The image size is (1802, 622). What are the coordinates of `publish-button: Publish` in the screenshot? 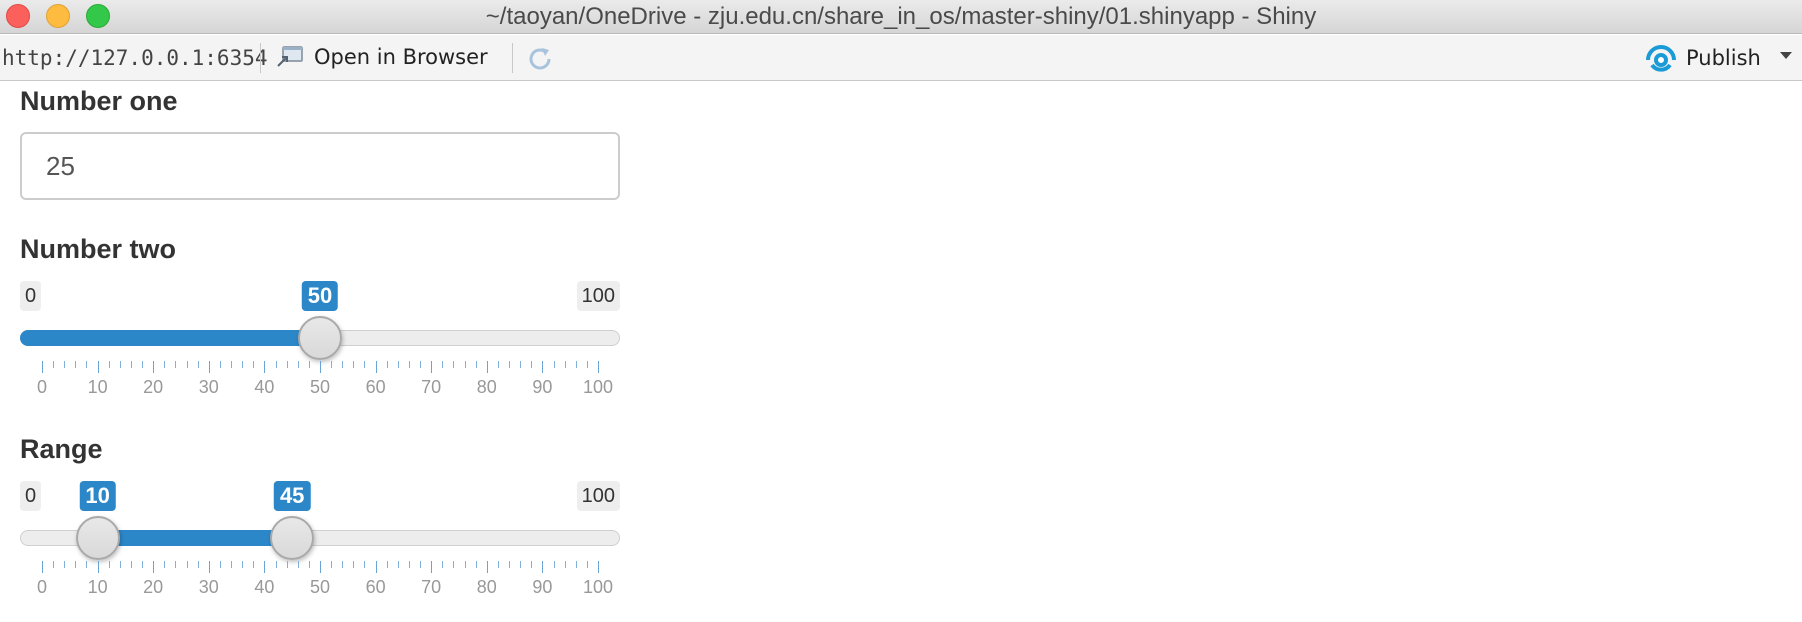 It's located at (1702, 58).